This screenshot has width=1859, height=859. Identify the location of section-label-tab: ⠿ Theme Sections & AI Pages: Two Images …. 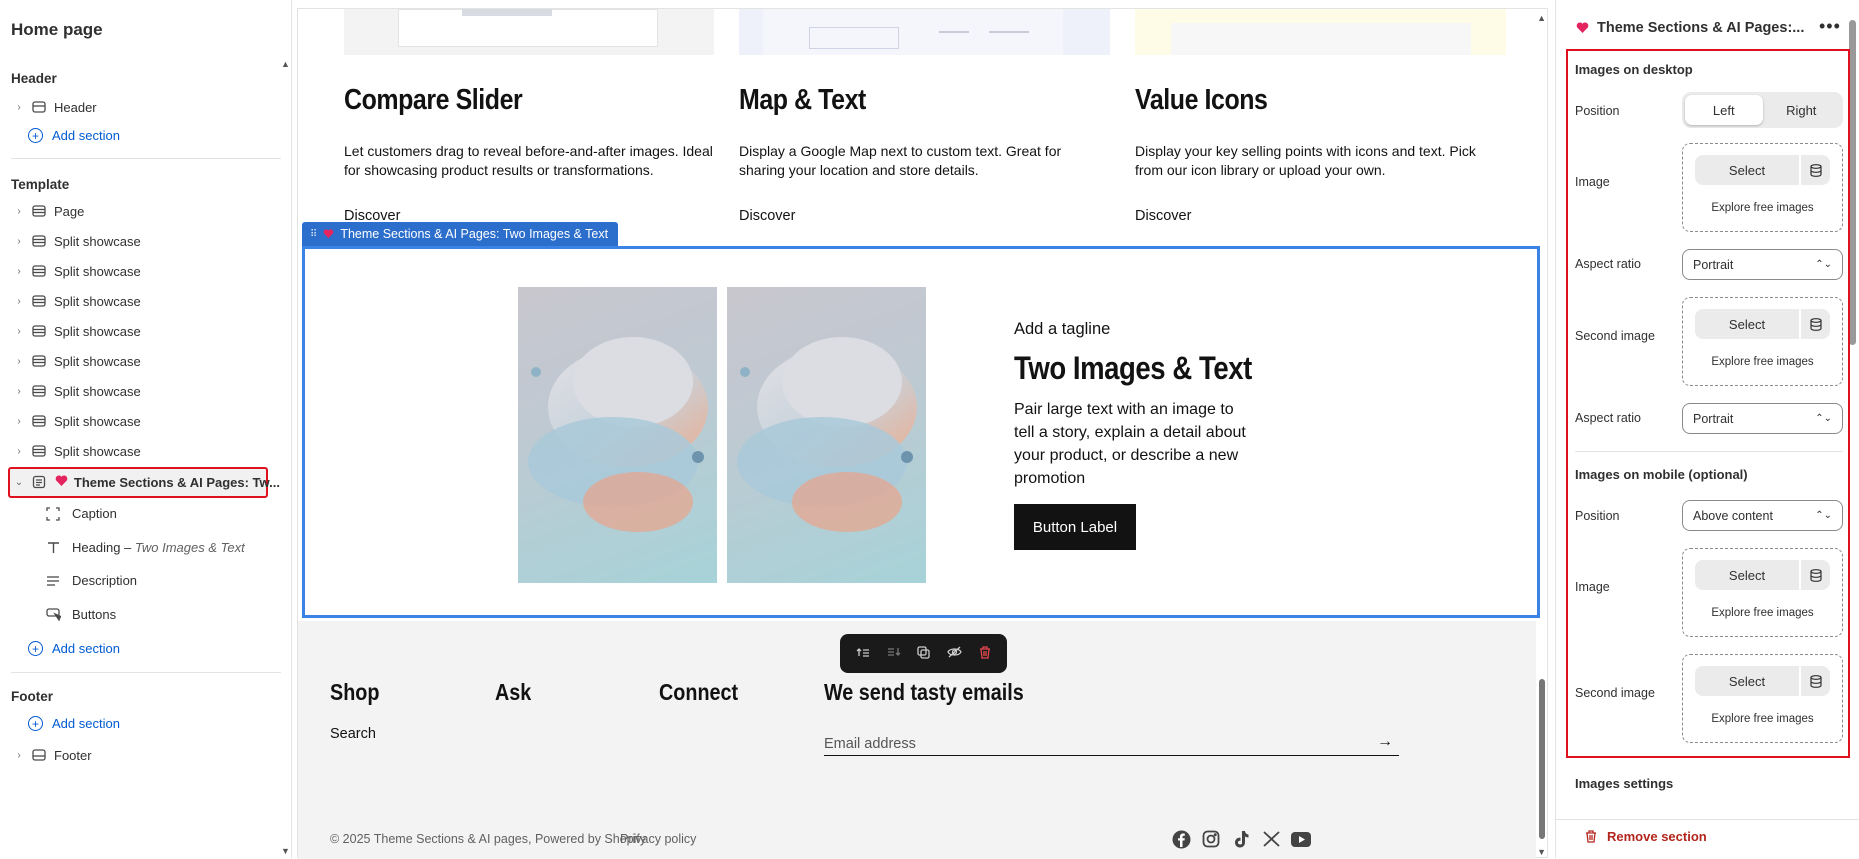
(460, 234).